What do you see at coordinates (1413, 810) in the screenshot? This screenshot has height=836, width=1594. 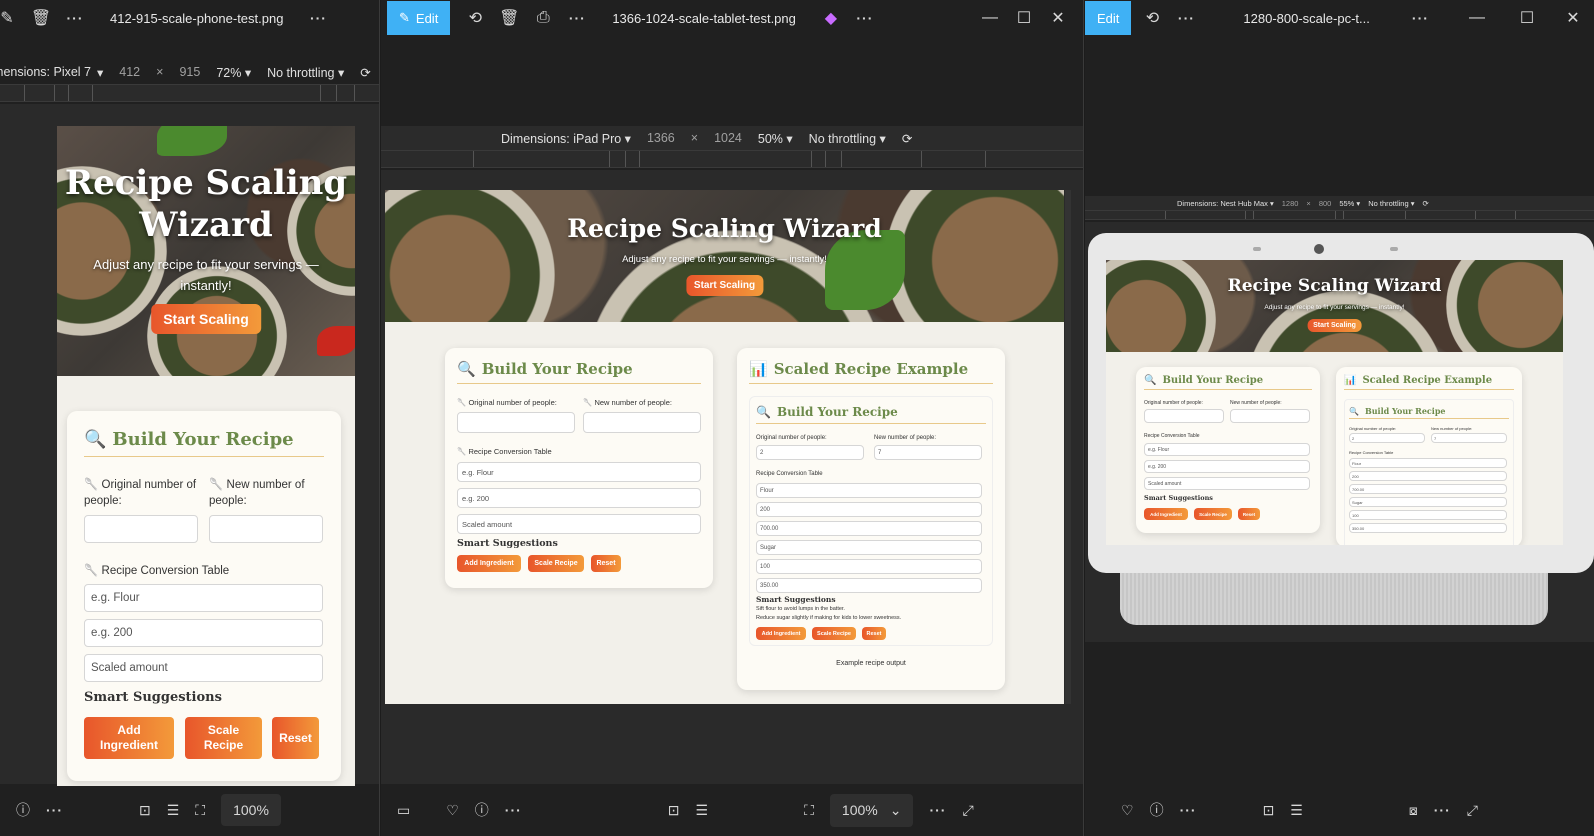 I see `camera-capture-icon: ⧇` at bounding box center [1413, 810].